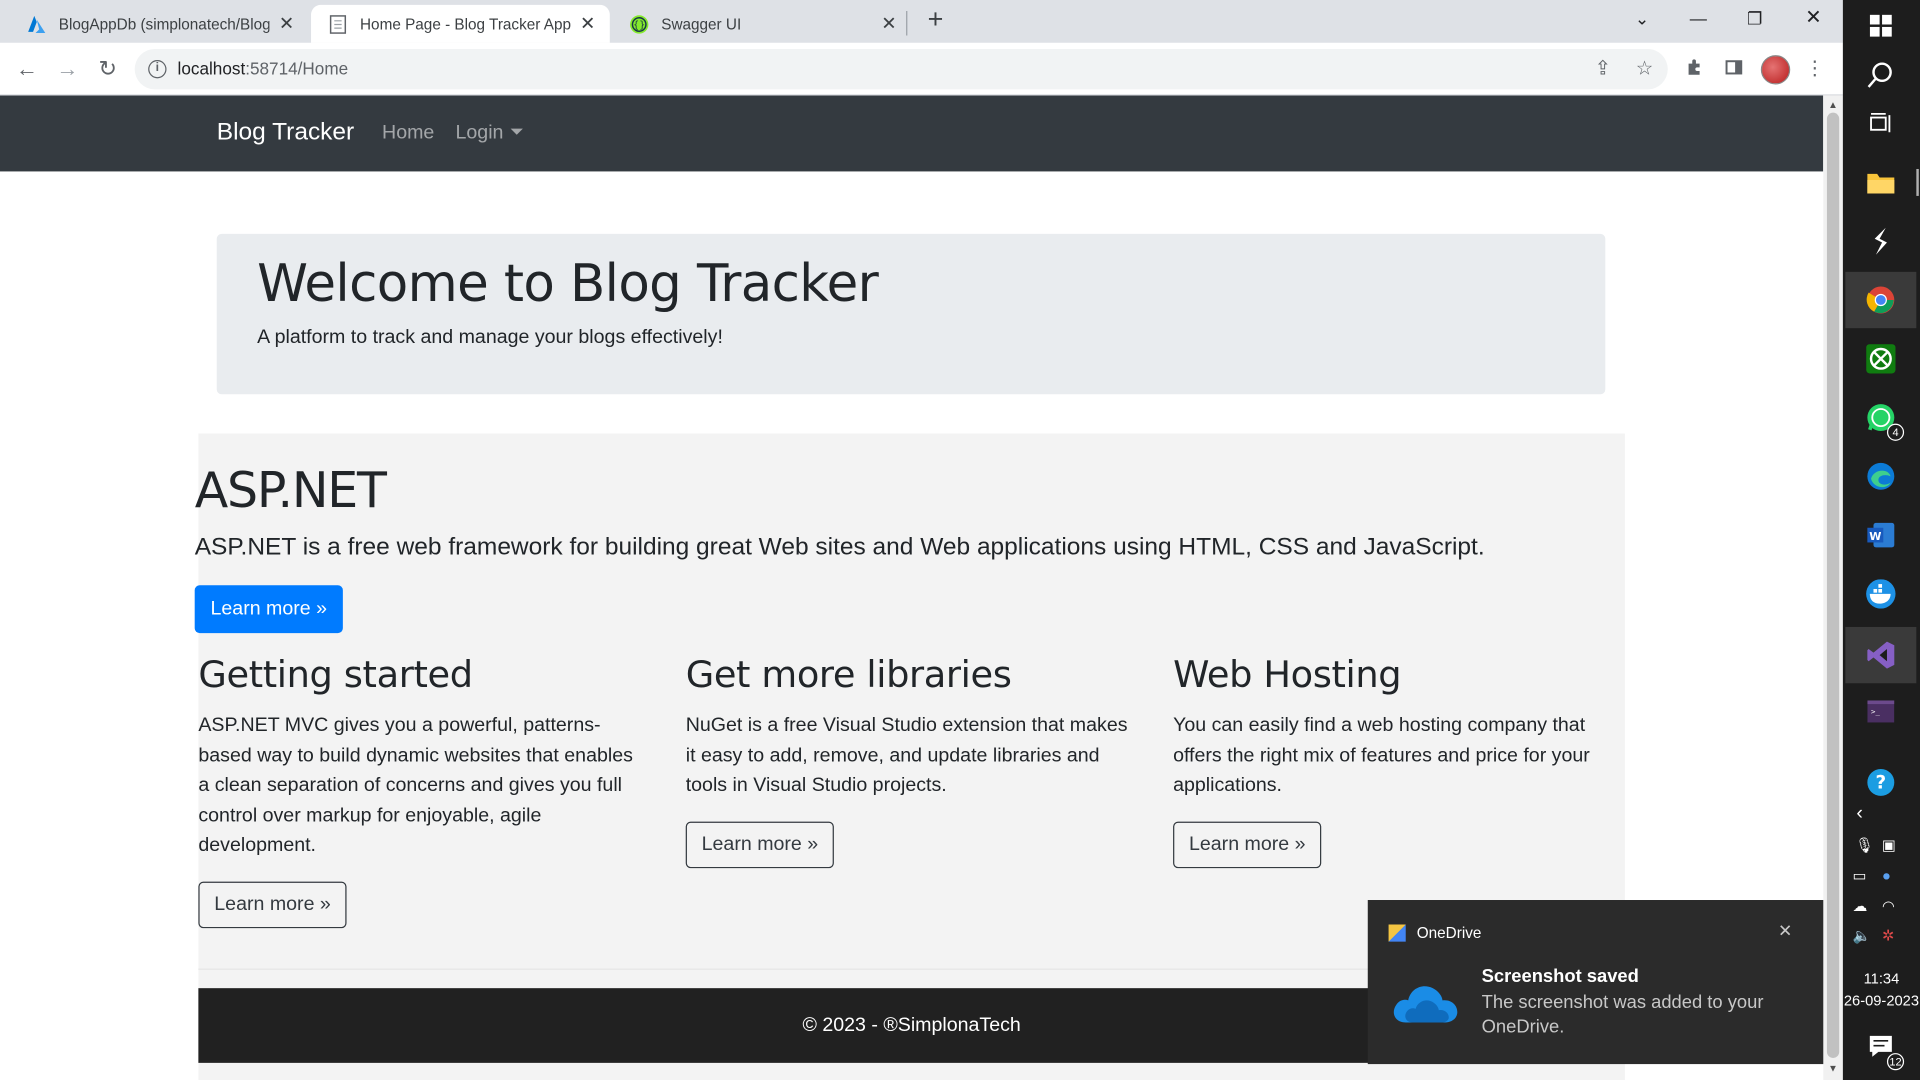 This screenshot has height=1080, width=1920. I want to click on tab-home-page: Home Page - Blog Tracker App ✕, so click(460, 23).